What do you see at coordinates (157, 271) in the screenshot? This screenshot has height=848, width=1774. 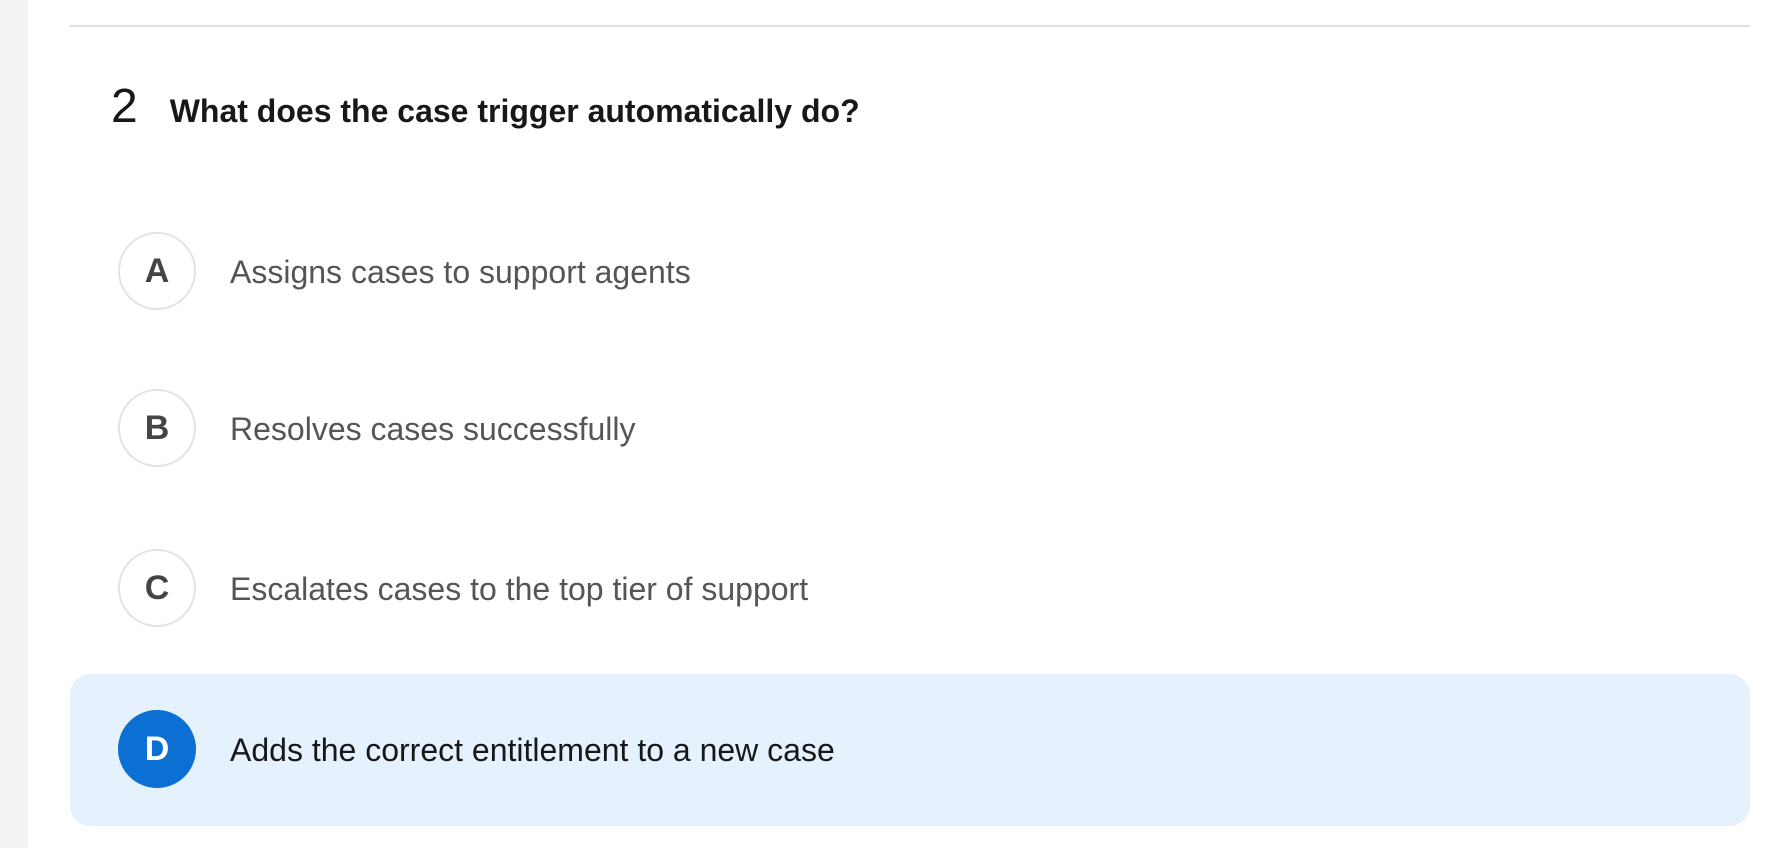 I see `option-letter-badge: A` at bounding box center [157, 271].